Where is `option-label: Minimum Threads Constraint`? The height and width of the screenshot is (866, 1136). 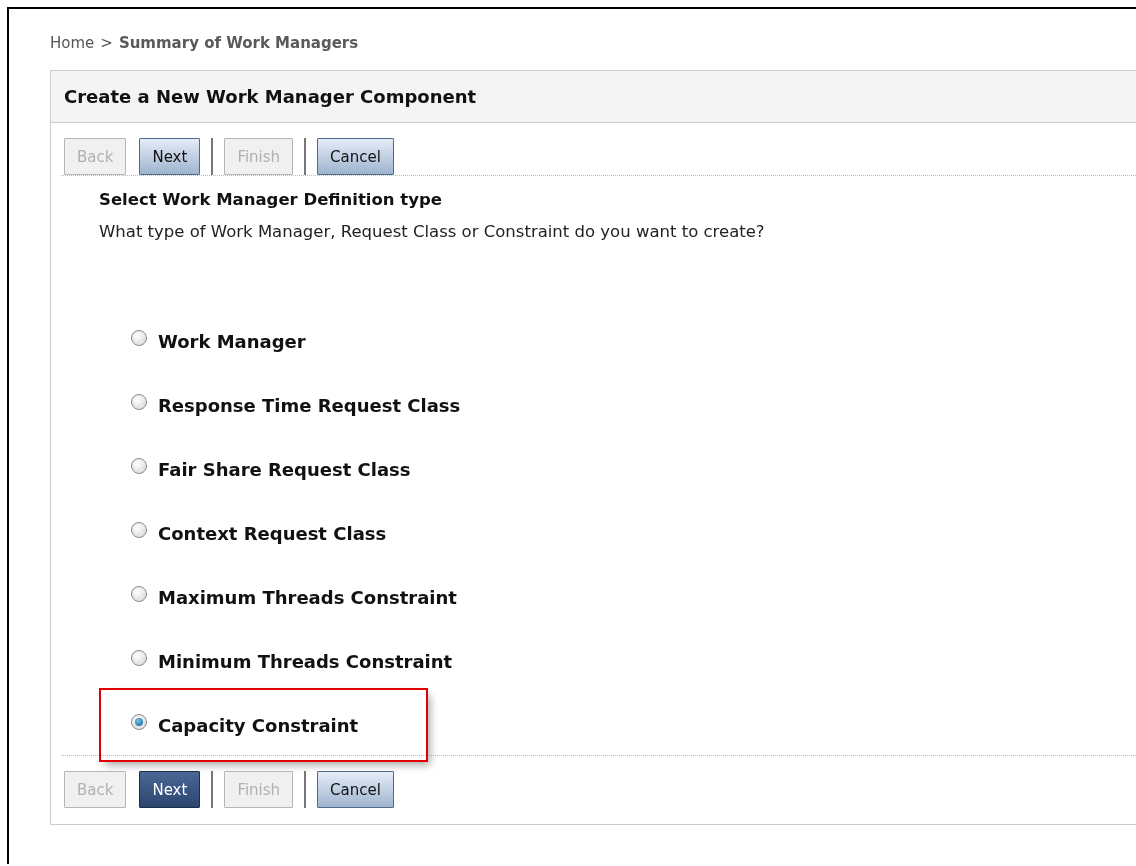
option-label: Minimum Threads Constraint is located at coordinates (305, 661).